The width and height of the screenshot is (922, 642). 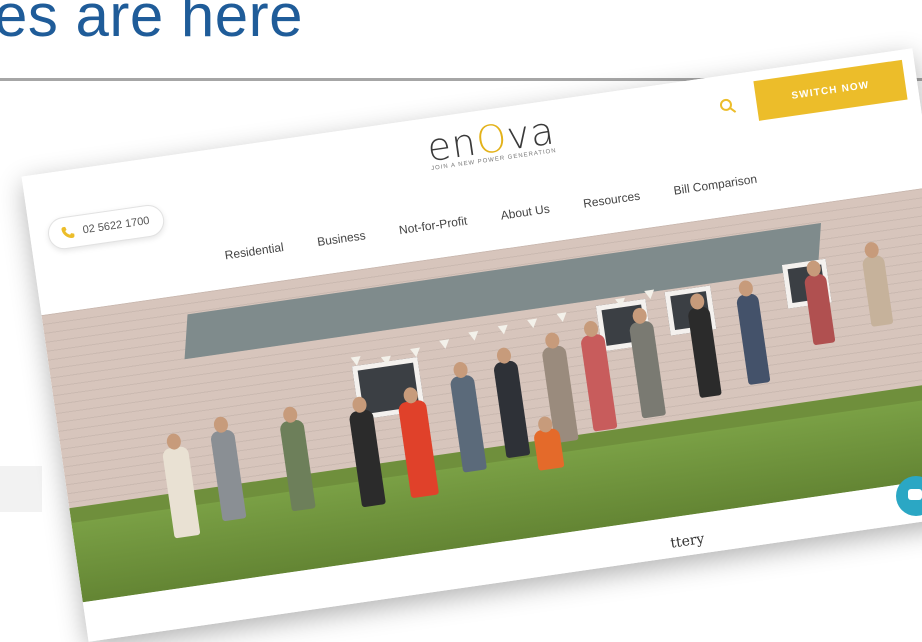 What do you see at coordinates (491, 140) in the screenshot?
I see `enova-logo: enOva JOIN A NEW POWER GENERATION` at bounding box center [491, 140].